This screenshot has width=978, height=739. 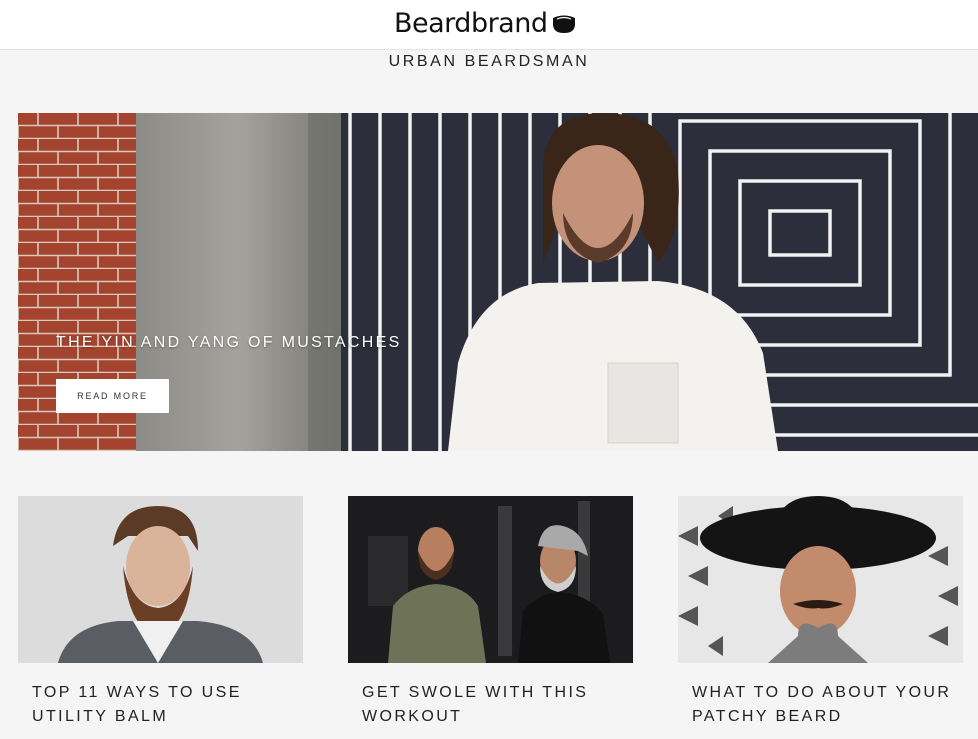 I want to click on site-header: Beardbrand, so click(x=489, y=25).